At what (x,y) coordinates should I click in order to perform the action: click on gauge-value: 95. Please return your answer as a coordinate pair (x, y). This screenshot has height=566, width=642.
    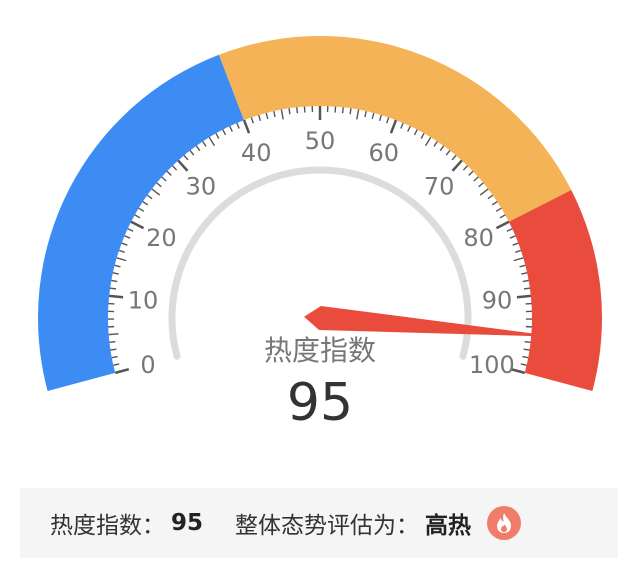
    Looking at the image, I should click on (320, 403).